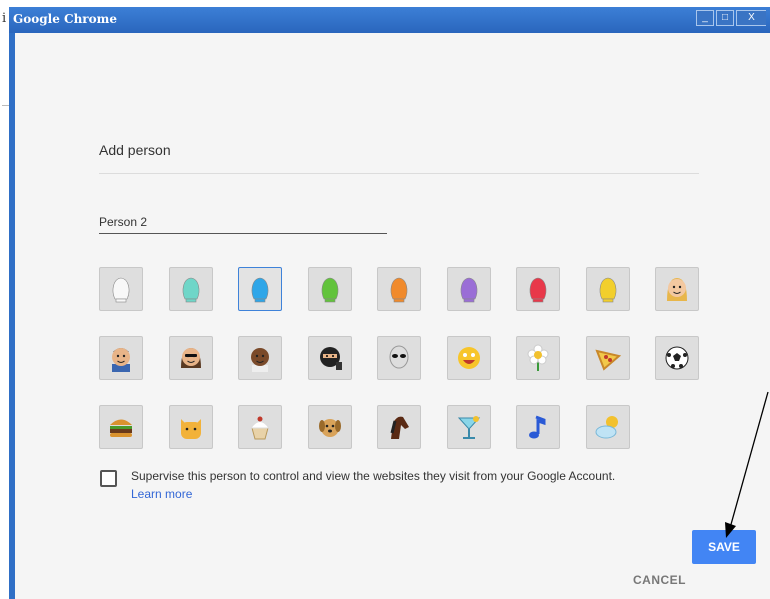  I want to click on person-name-input, so click(243, 222).